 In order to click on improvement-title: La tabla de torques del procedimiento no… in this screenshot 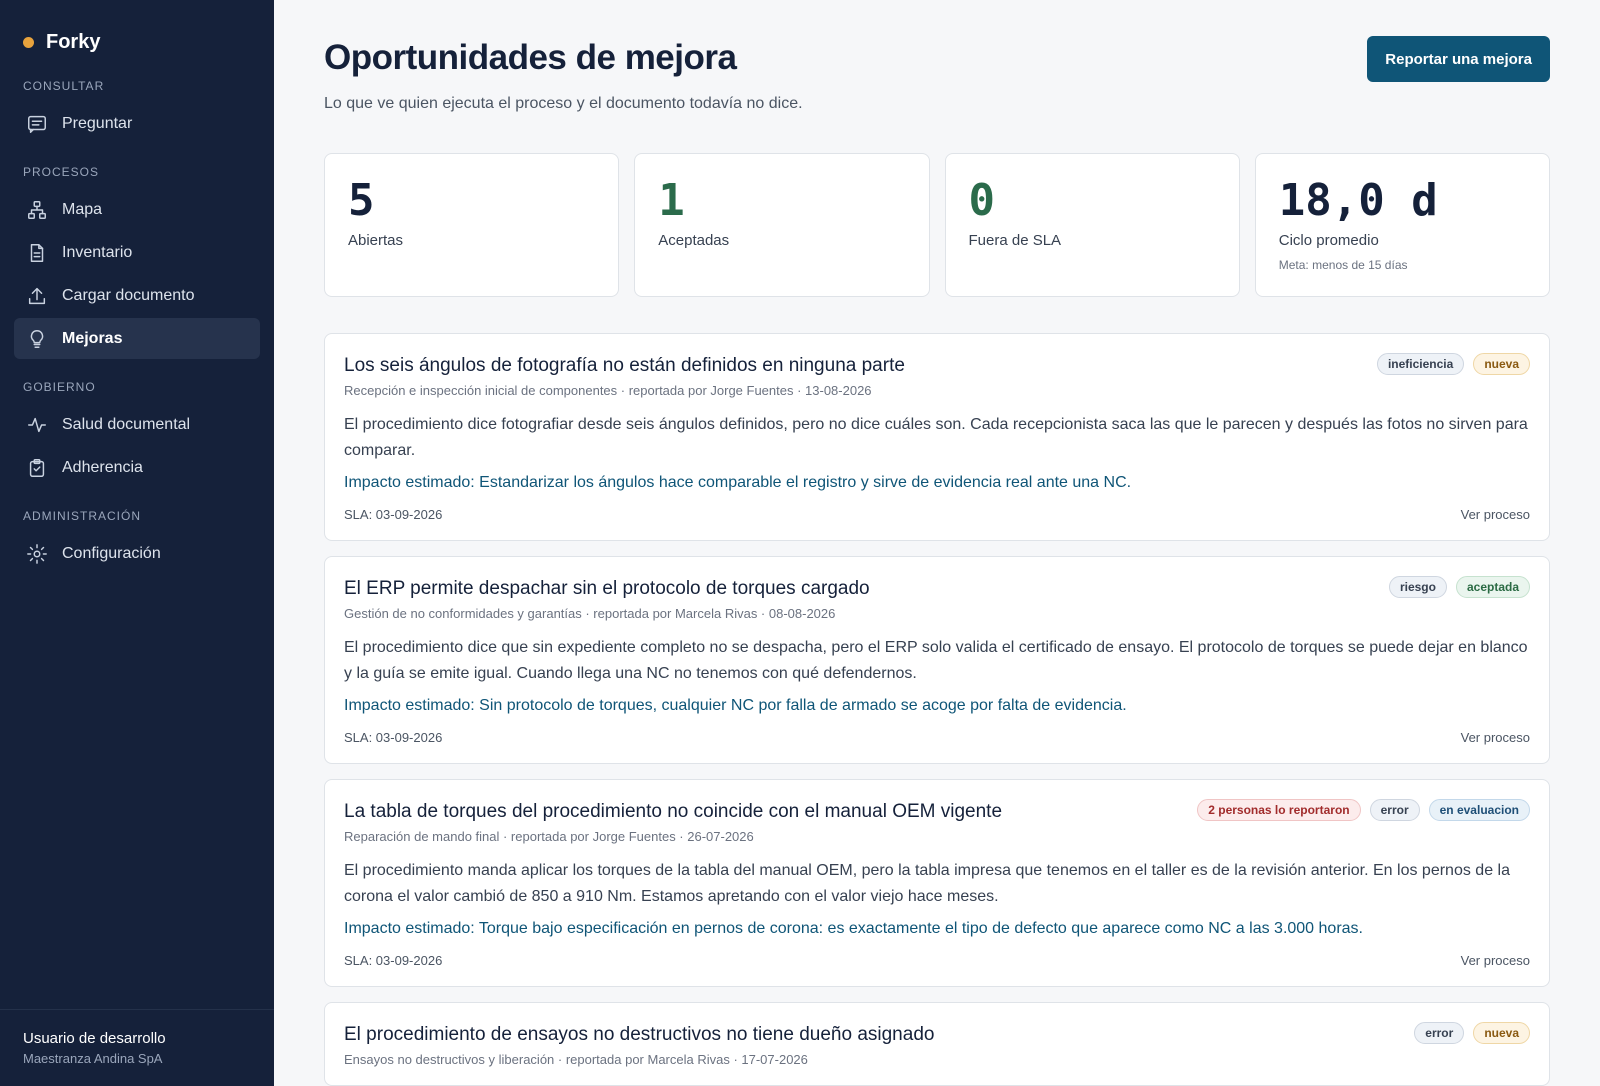, I will do `click(673, 812)`.